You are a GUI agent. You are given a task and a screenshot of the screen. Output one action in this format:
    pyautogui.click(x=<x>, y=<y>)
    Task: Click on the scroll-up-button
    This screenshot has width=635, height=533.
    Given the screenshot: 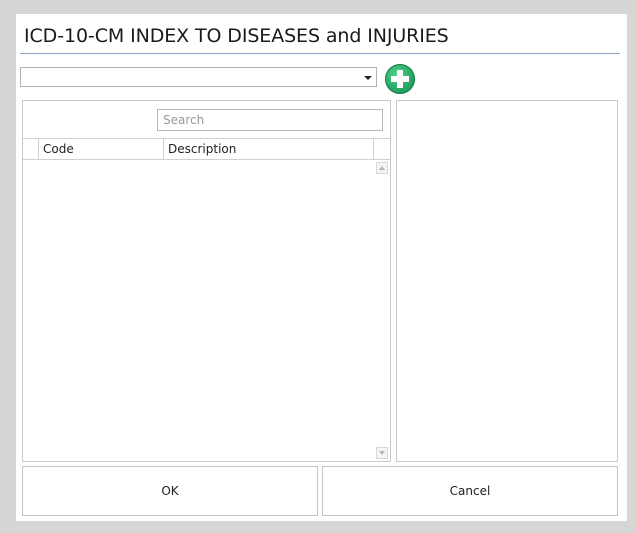 What is the action you would take?
    pyautogui.click(x=382, y=168)
    